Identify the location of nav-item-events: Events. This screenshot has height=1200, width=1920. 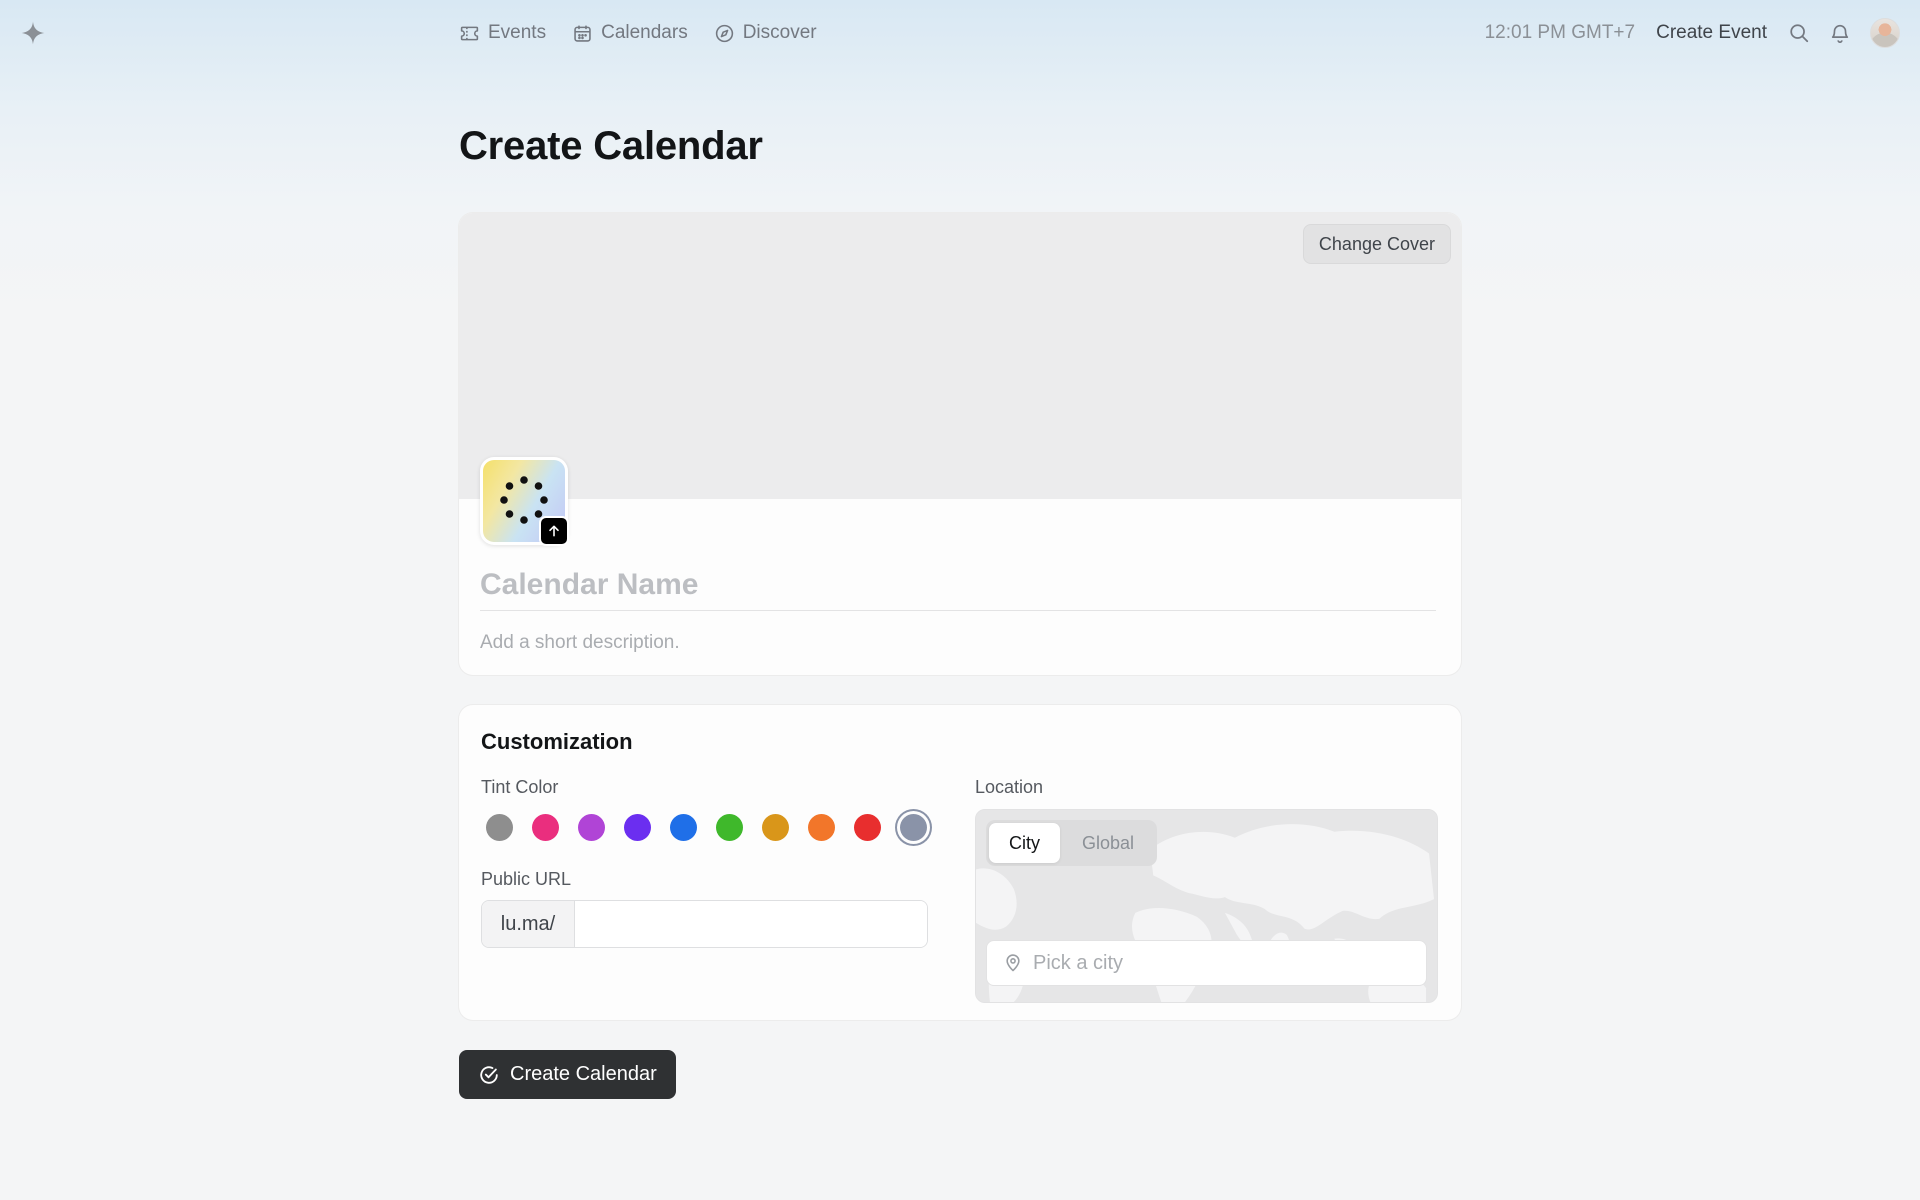
(502, 33).